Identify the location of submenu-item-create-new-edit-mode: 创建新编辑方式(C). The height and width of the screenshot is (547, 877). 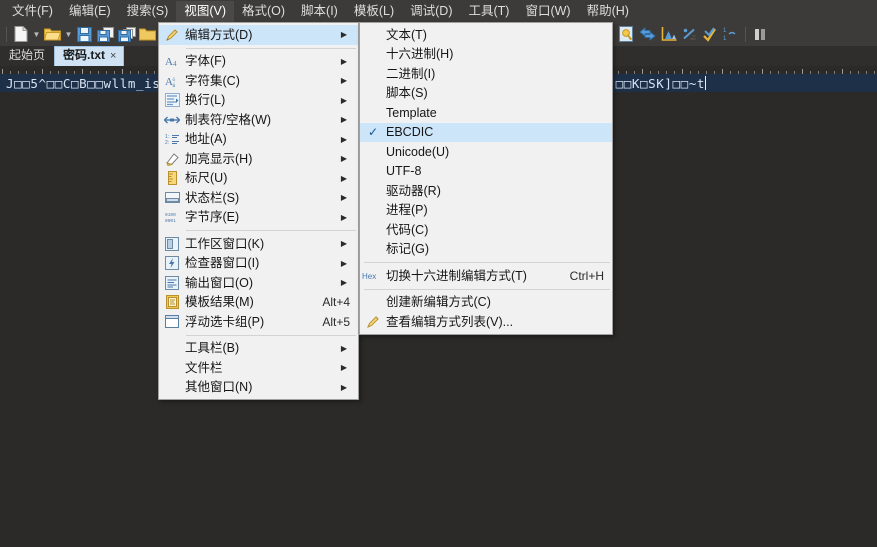
(486, 303).